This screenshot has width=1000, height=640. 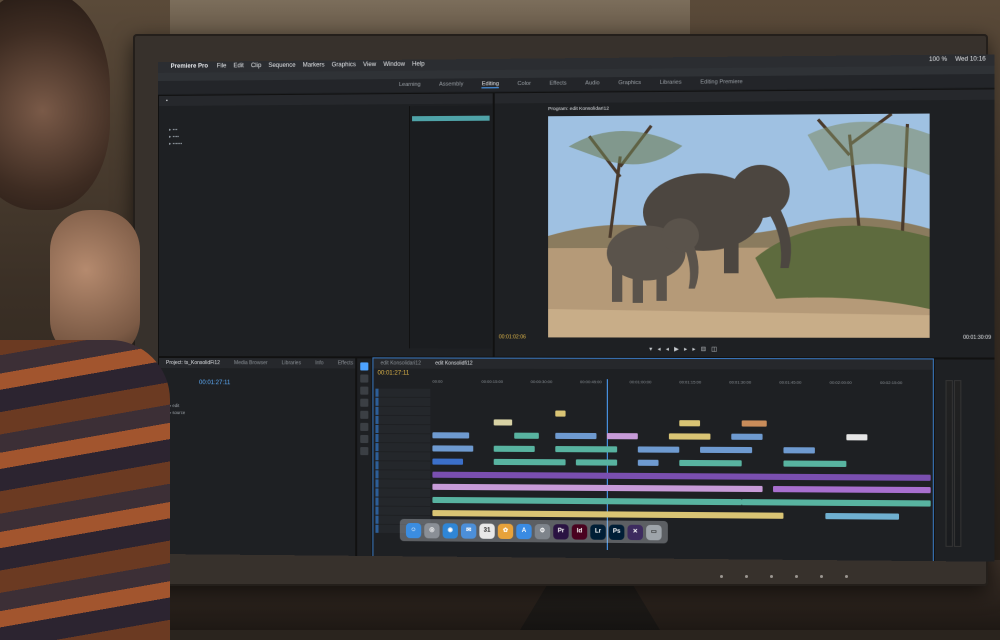 I want to click on launchpad-icon: ◎, so click(x=432, y=530).